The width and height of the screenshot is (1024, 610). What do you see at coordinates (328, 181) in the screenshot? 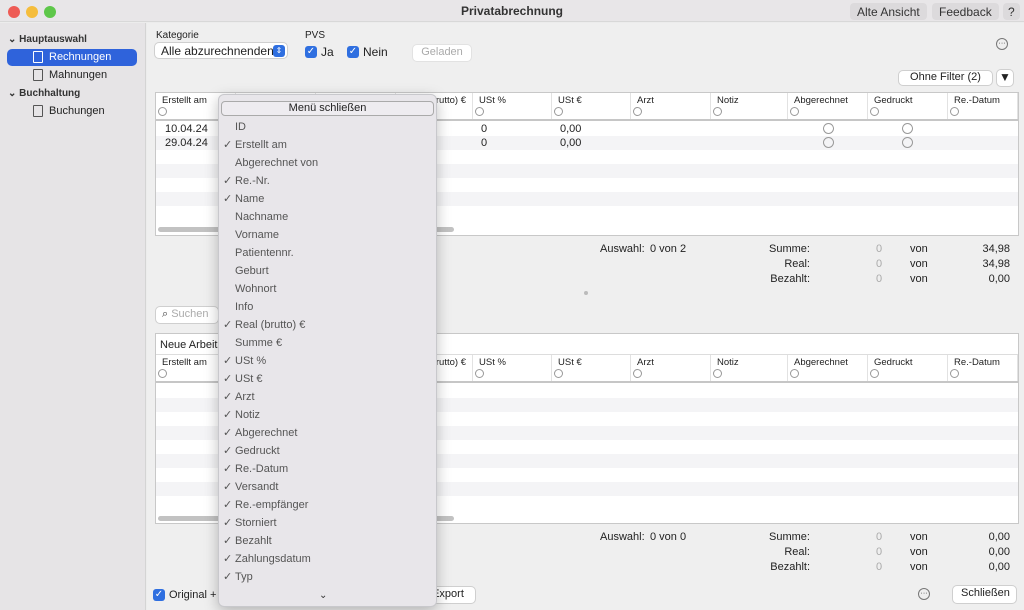
I see `menu-item-re-nr-: ✓ Re.-Nr.` at bounding box center [328, 181].